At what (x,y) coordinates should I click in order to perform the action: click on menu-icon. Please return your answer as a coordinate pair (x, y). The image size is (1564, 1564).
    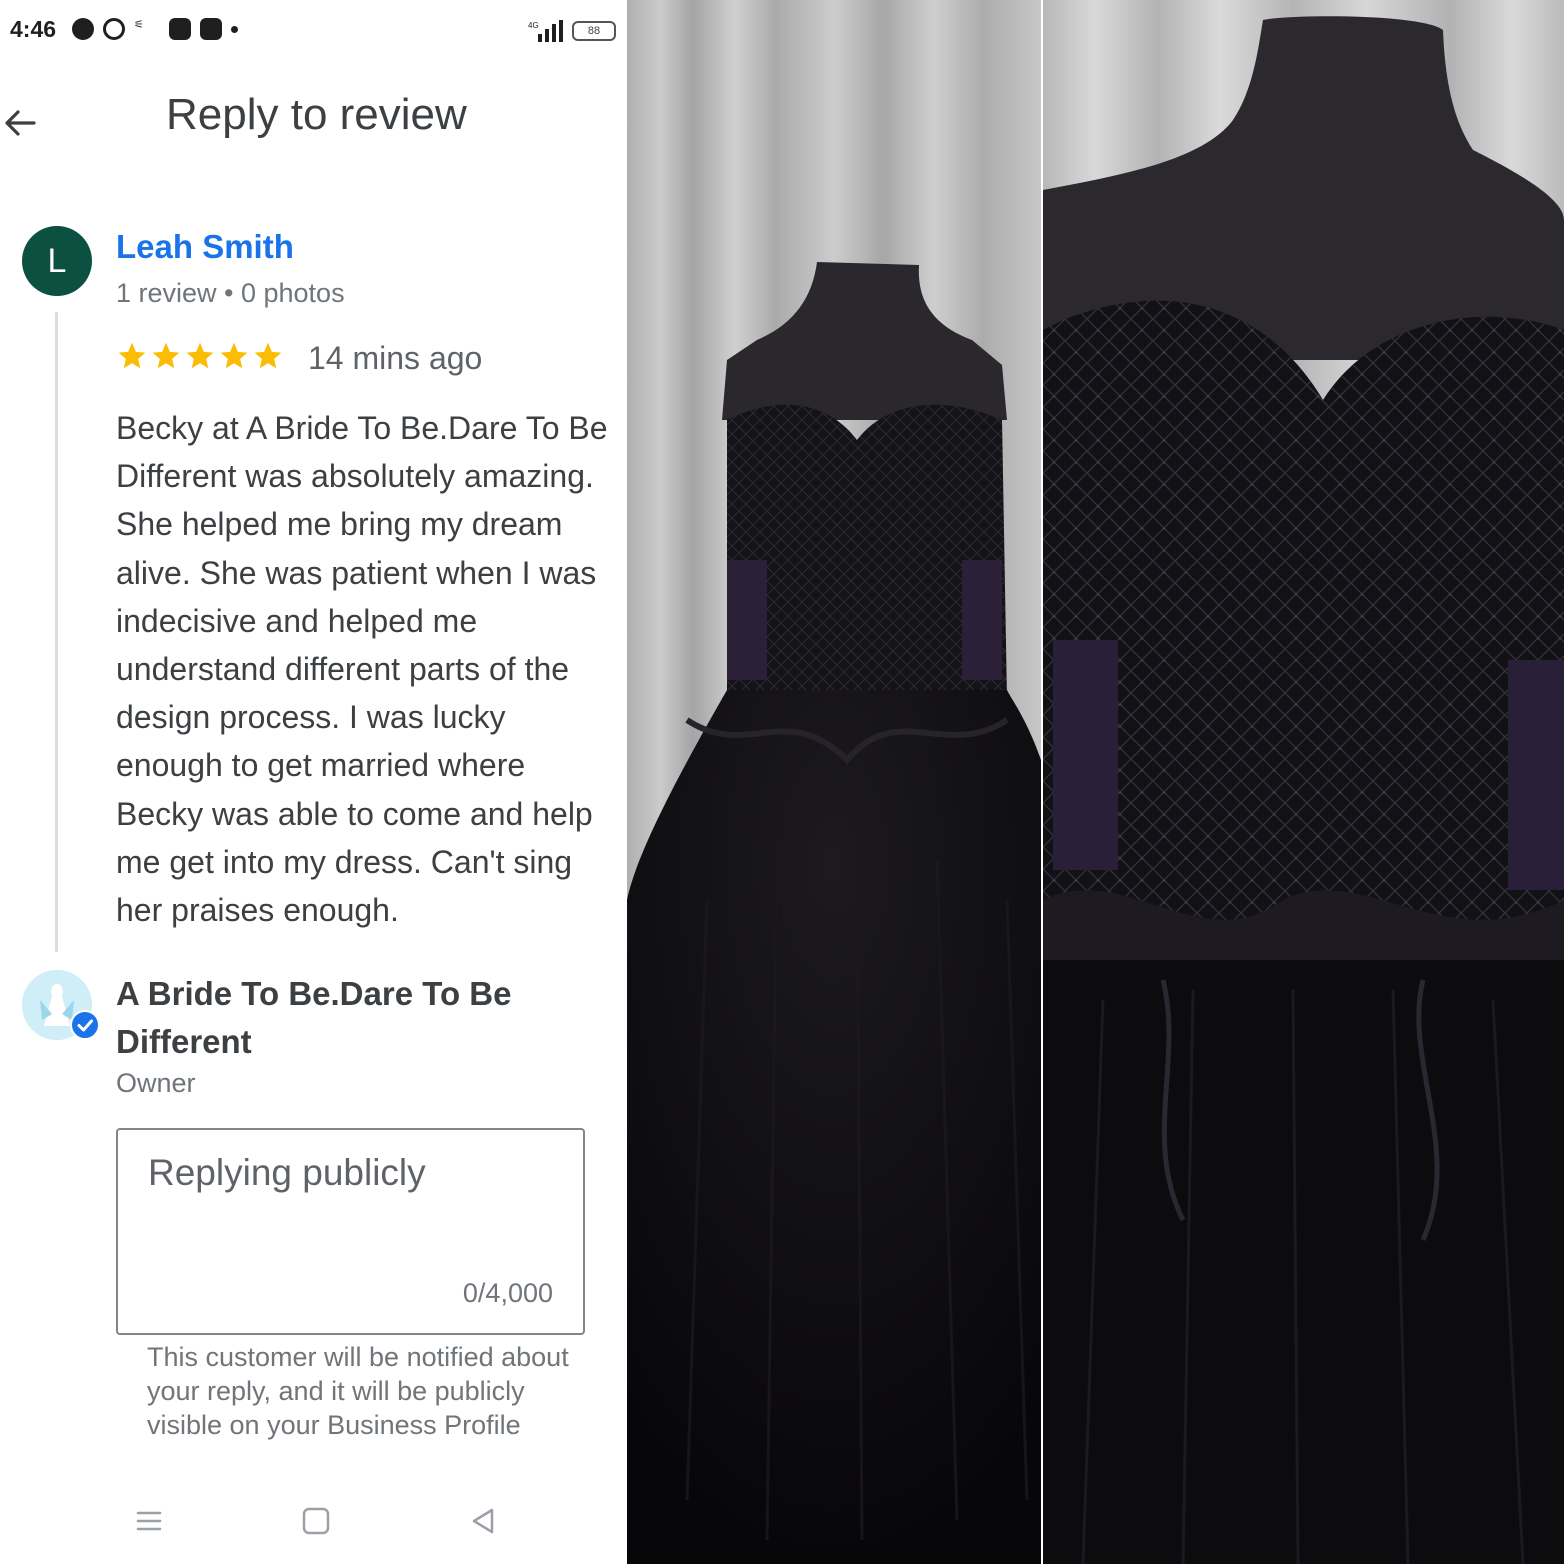
    Looking at the image, I should click on (149, 1521).